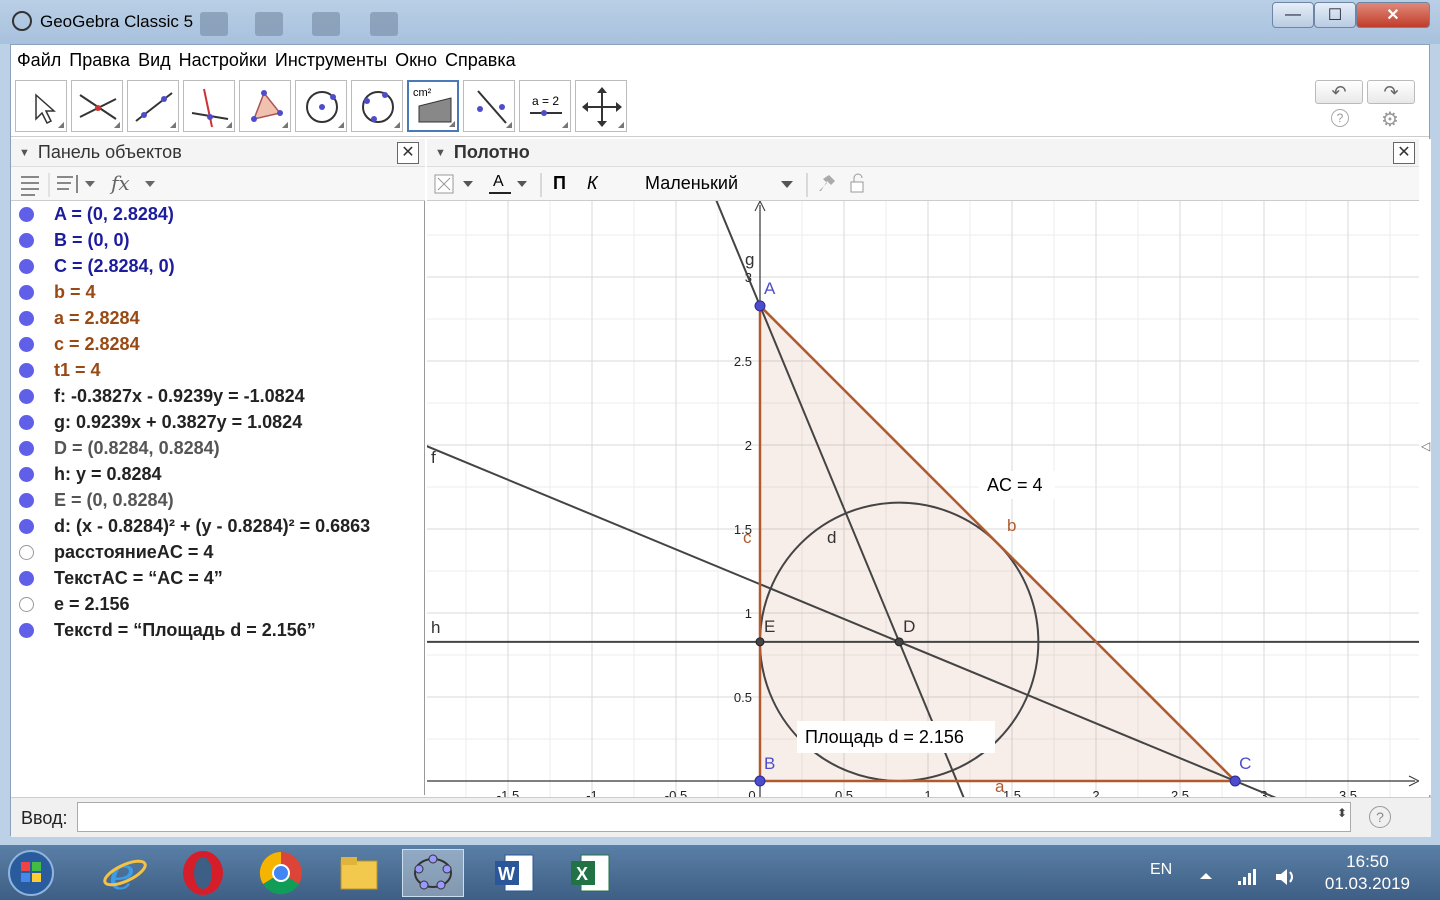 Image resolution: width=1440 pixels, height=900 pixels. Describe the element at coordinates (97, 318) in the screenshot. I see `algebra-item-text: a = 2.8284` at that location.